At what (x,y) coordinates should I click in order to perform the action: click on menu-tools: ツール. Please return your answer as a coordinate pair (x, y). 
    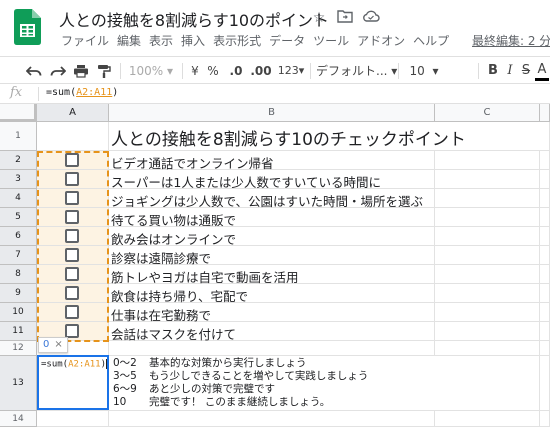
    Looking at the image, I should click on (331, 40).